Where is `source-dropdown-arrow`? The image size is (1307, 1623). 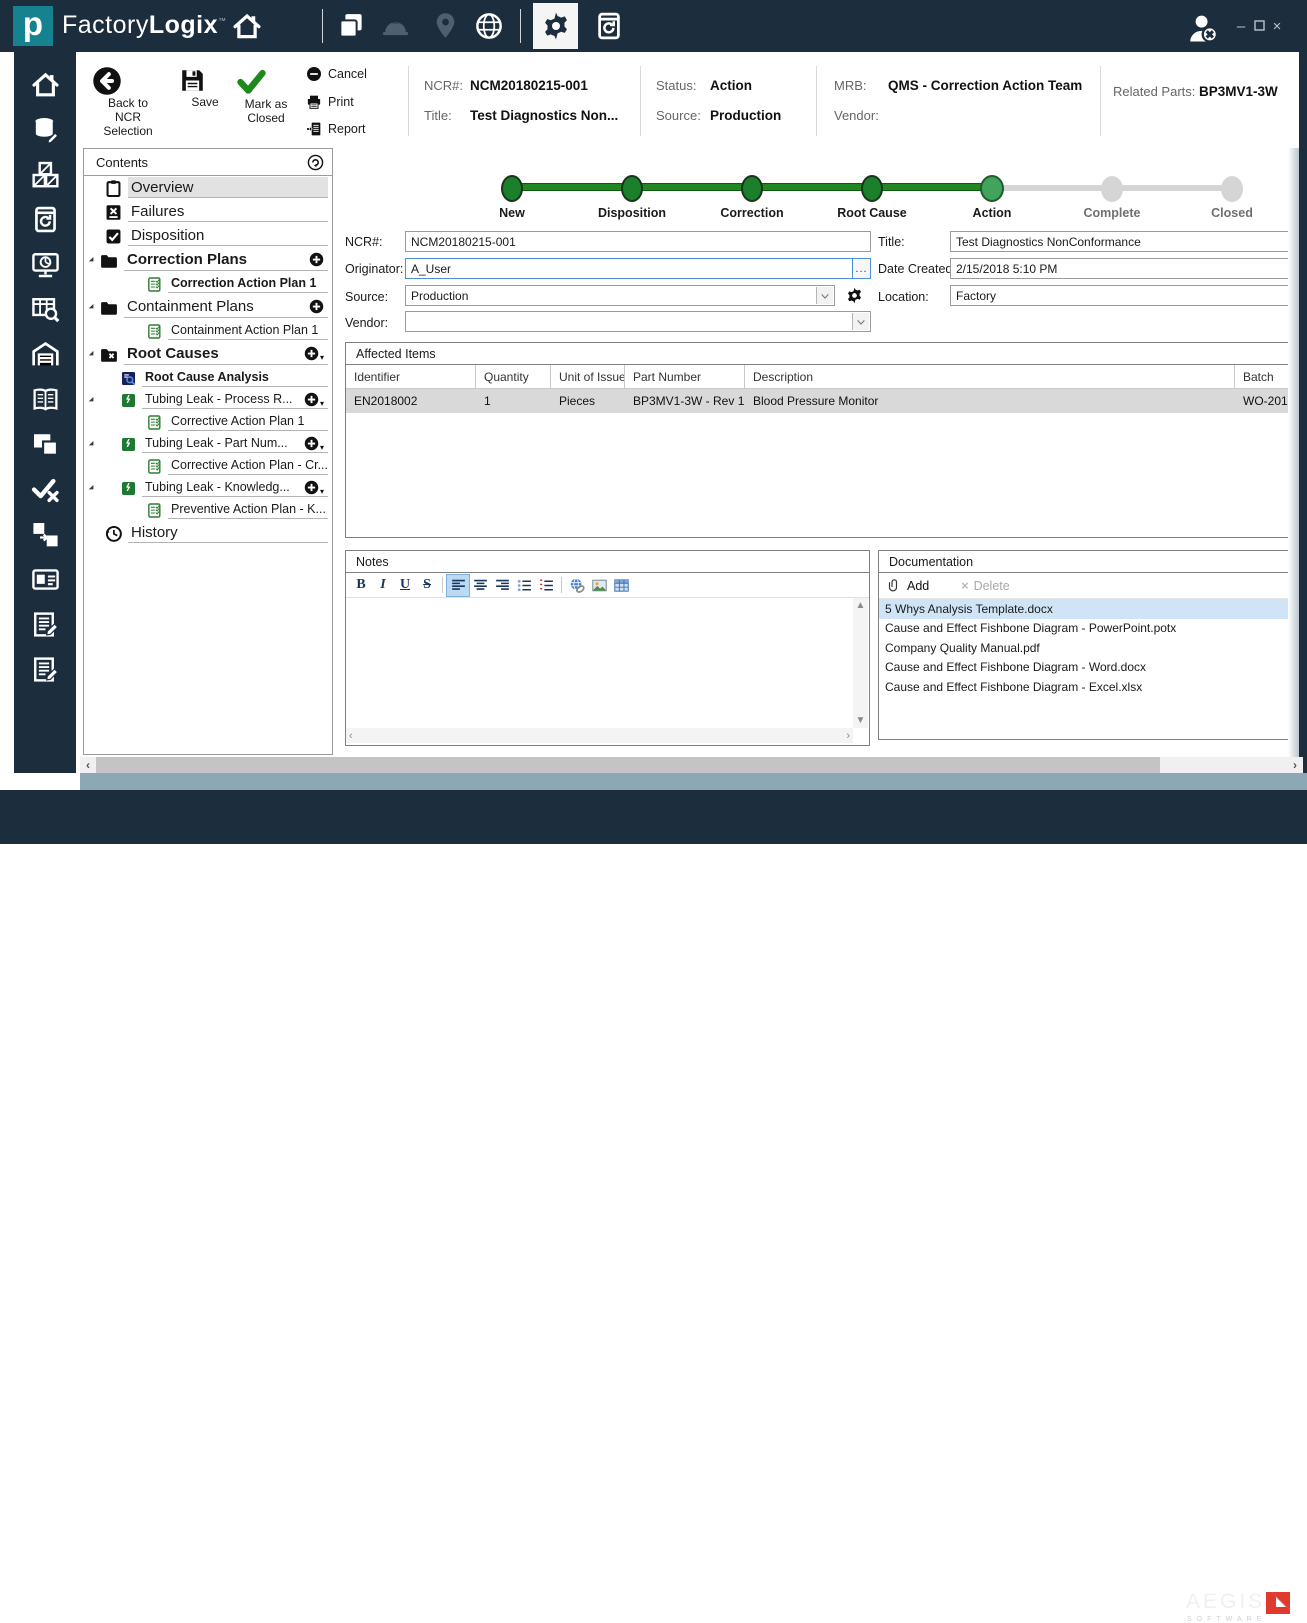
source-dropdown-arrow is located at coordinates (824, 295).